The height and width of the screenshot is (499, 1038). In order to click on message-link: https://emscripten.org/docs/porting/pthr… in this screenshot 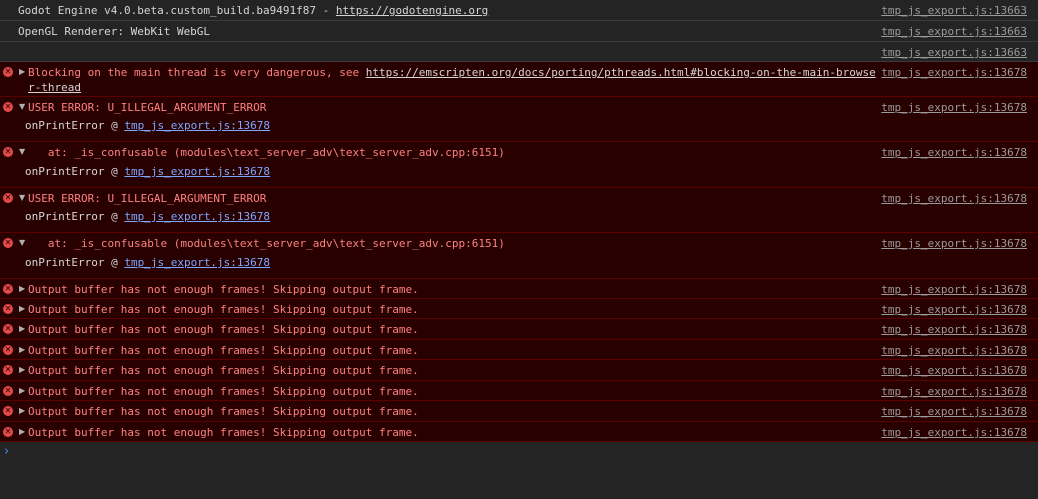, I will do `click(621, 72)`.